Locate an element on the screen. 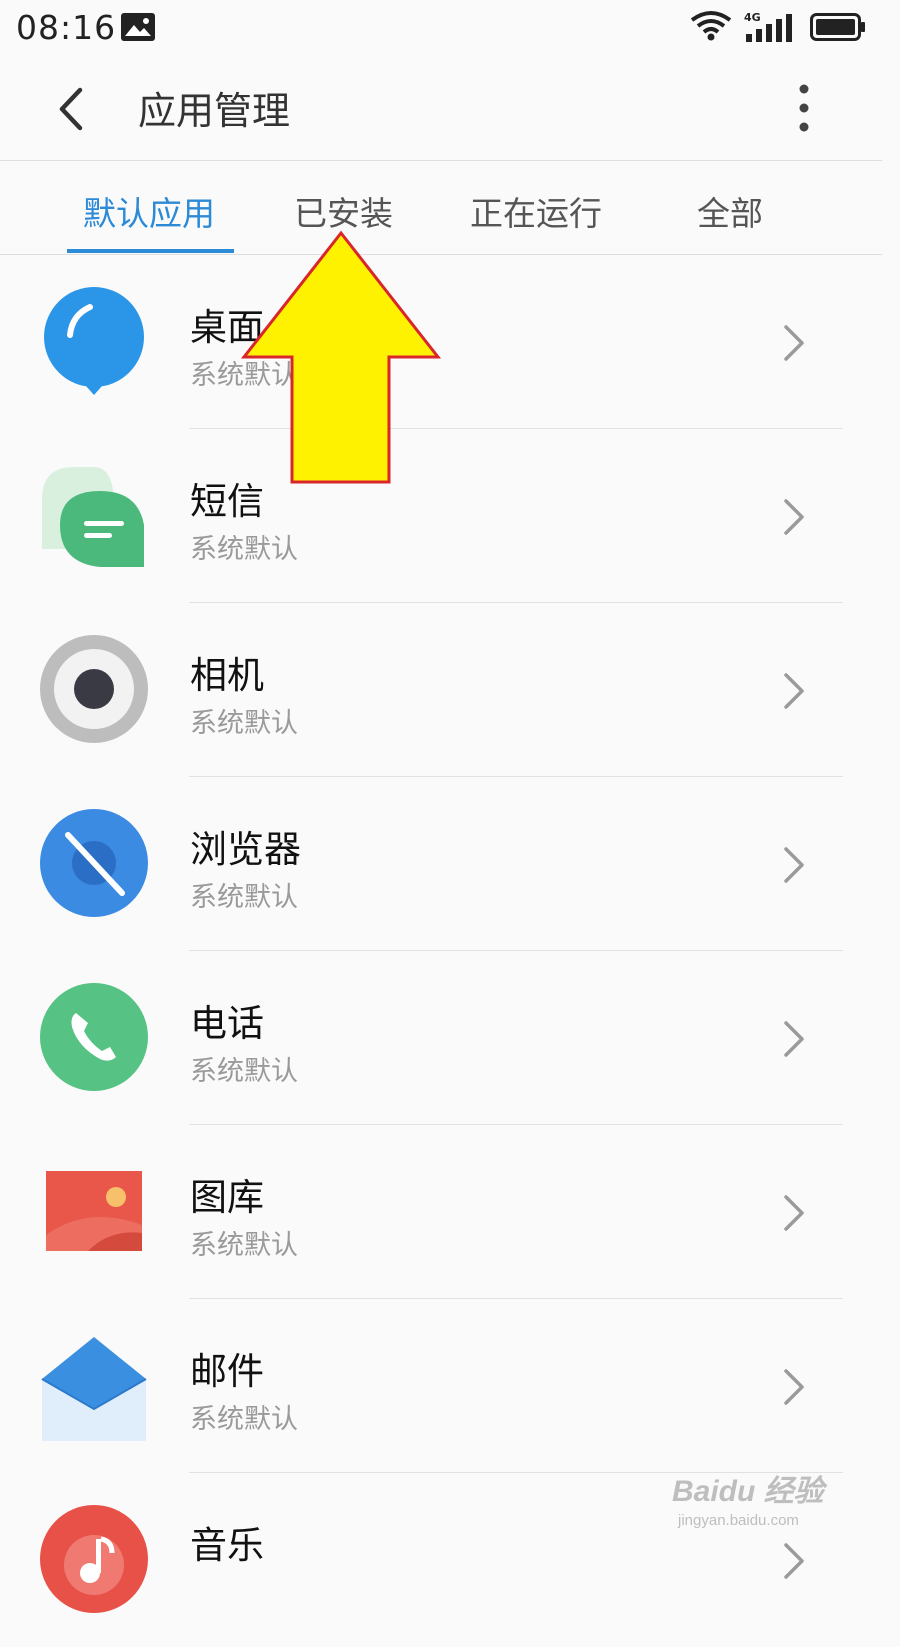  back-arrow-icon is located at coordinates (71, 109).